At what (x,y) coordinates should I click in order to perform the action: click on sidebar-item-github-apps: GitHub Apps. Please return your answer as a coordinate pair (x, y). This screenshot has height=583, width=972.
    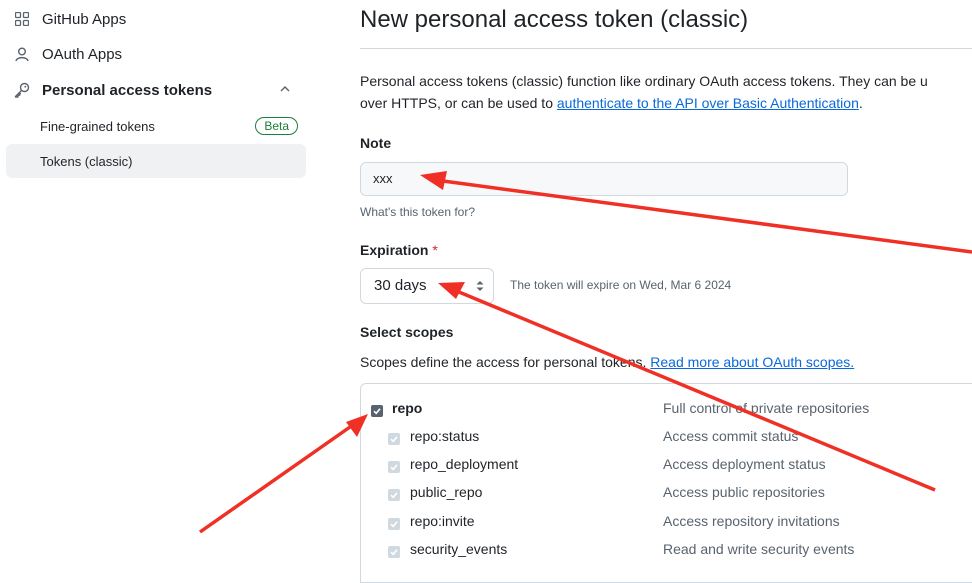
    Looking at the image, I should click on (156, 19).